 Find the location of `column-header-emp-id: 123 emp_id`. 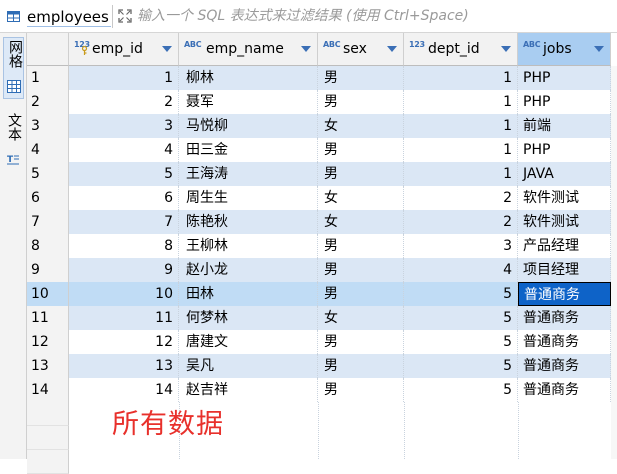

column-header-emp-id: 123 emp_id is located at coordinates (124, 49).